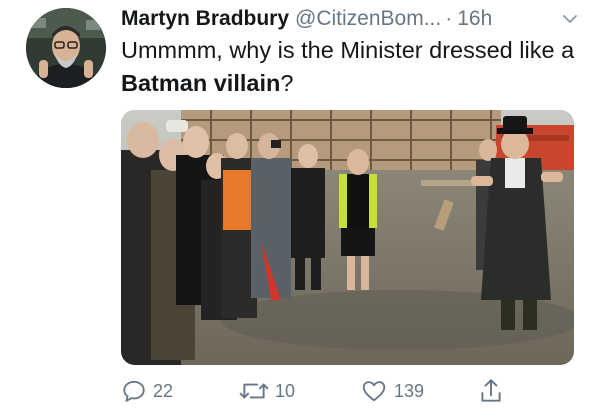 The height and width of the screenshot is (415, 600). I want to click on tweet-action-bar: 22 10 139, so click(351, 391).